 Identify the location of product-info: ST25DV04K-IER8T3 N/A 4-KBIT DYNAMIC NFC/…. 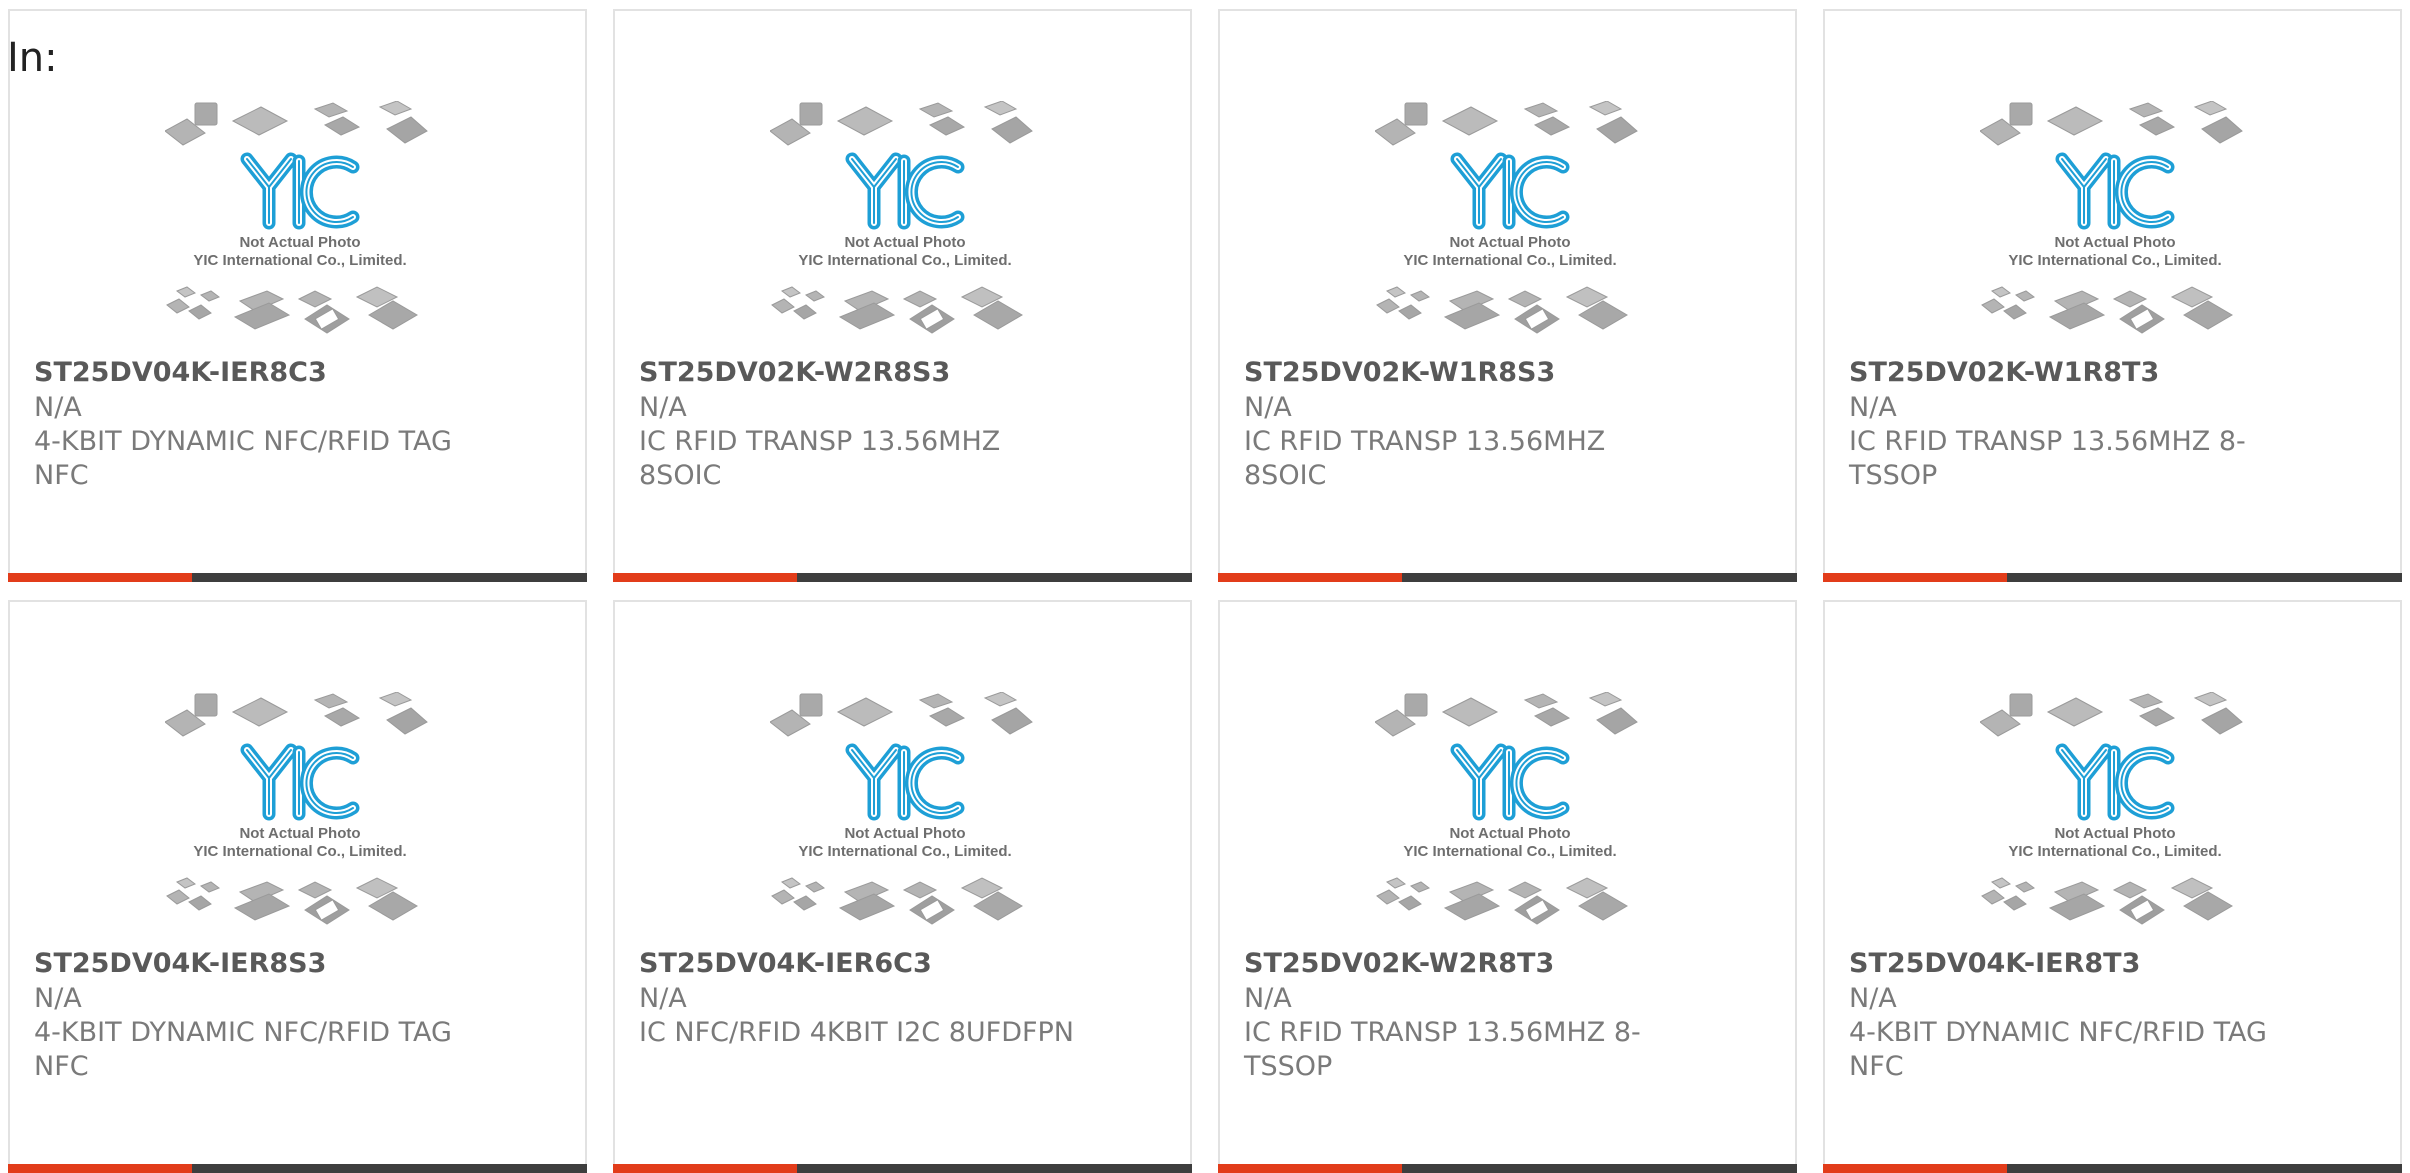
(2112, 1015).